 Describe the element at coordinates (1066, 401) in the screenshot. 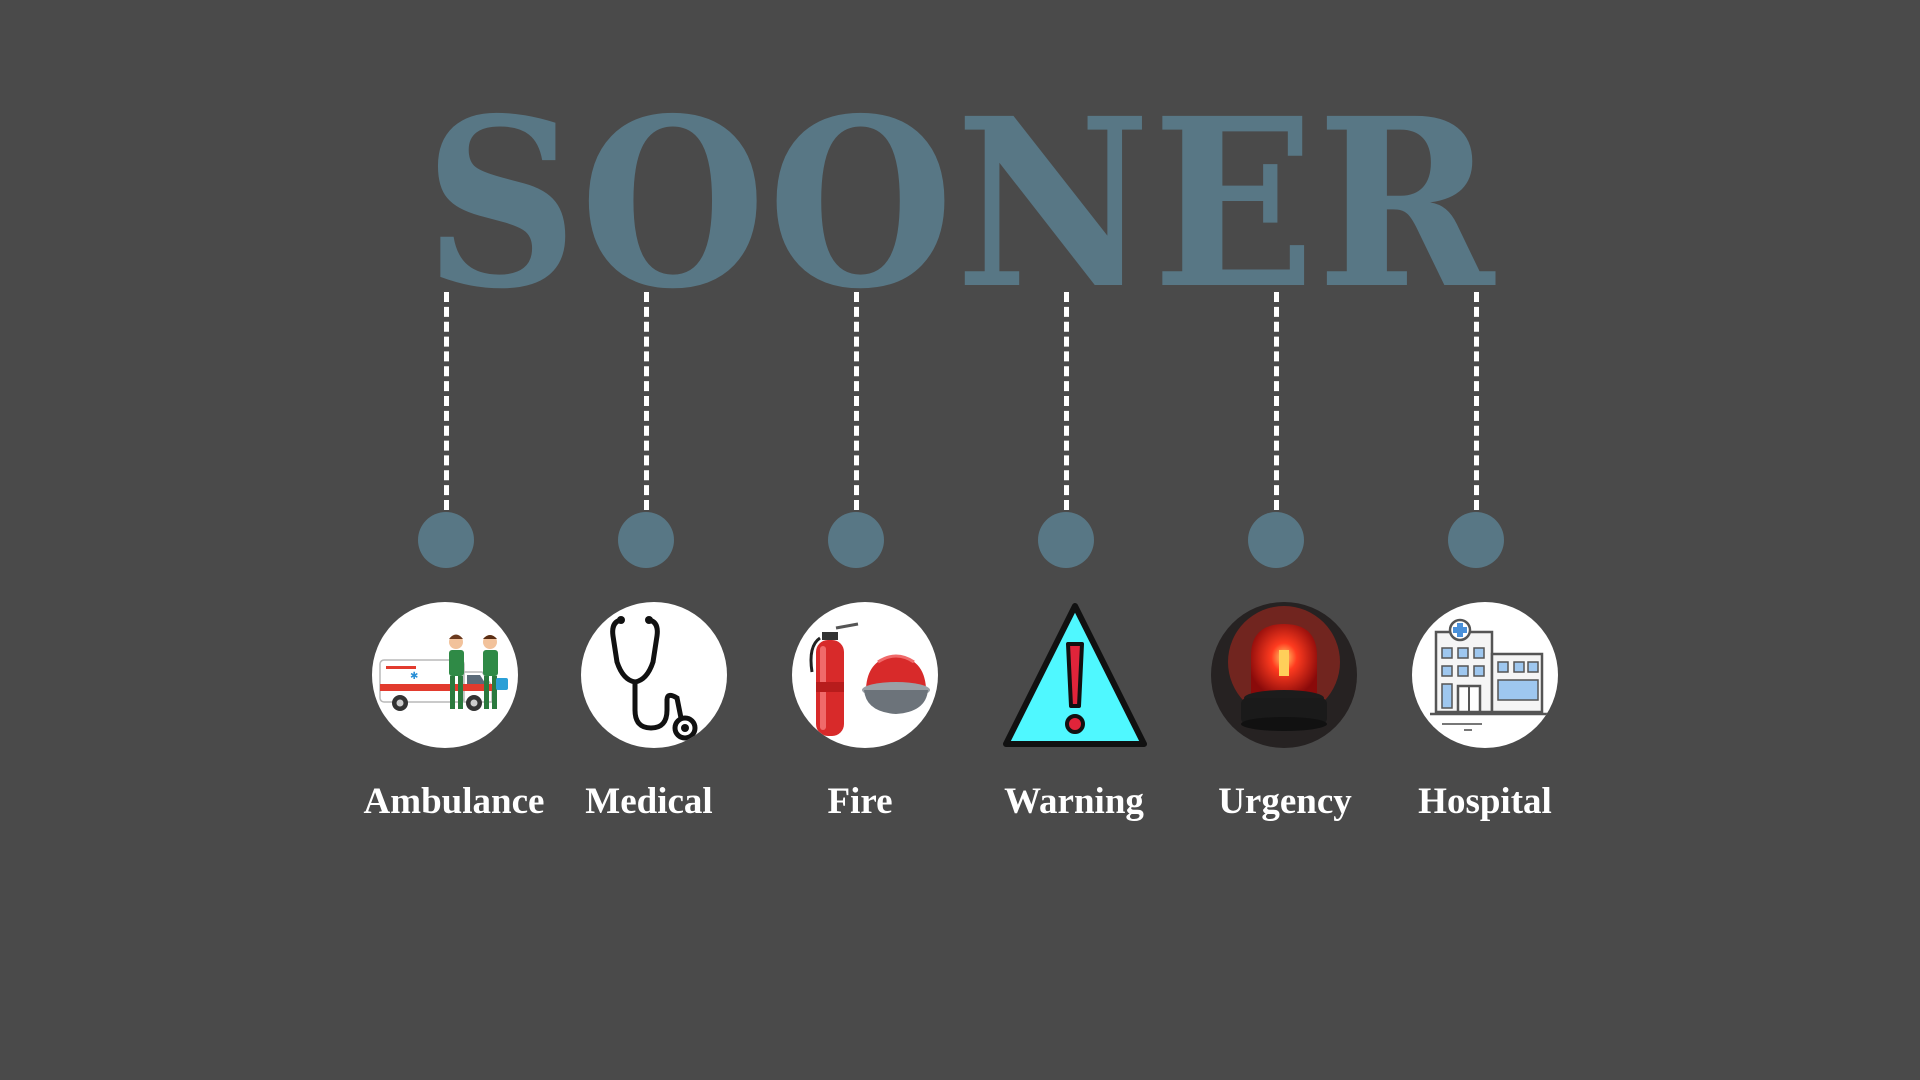

I see `connector-line-warning` at that location.